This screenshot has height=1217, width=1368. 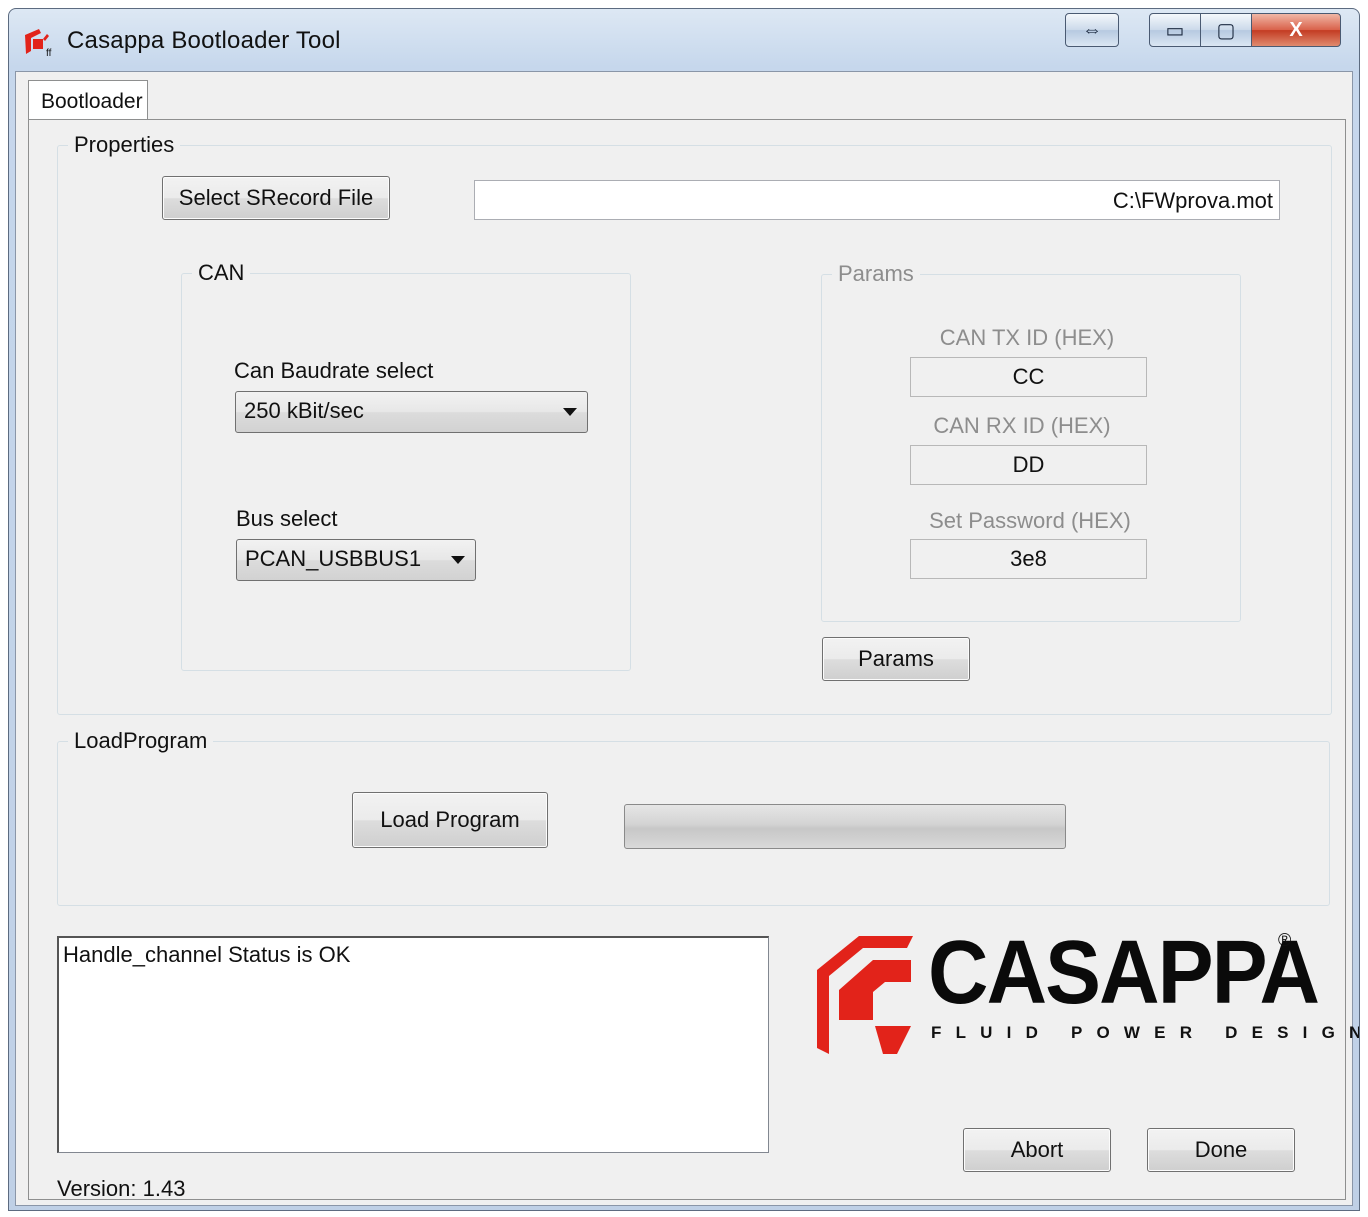 I want to click on bus-value: PCAN_USBBUS1, so click(x=333, y=558).